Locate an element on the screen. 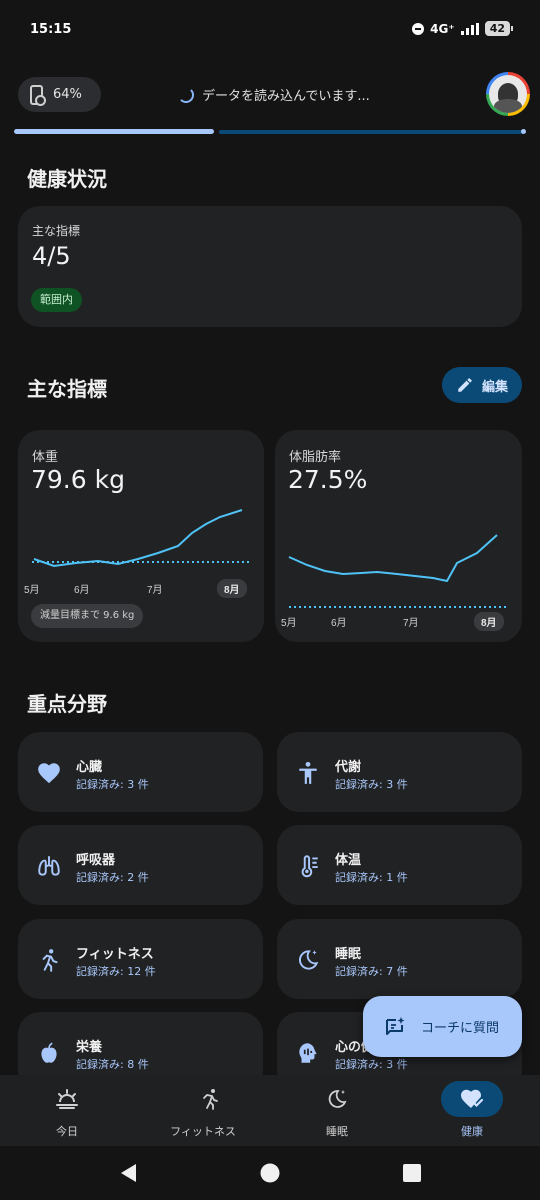  weight-chart: 5月 6月 7月 8月 is located at coordinates (138, 553).